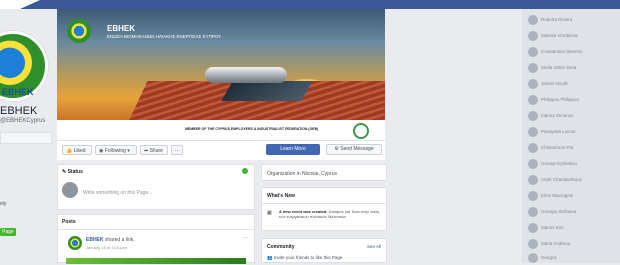 Image resolution: width=620 pixels, height=265 pixels. I want to click on solar-panel, so click(267, 91).